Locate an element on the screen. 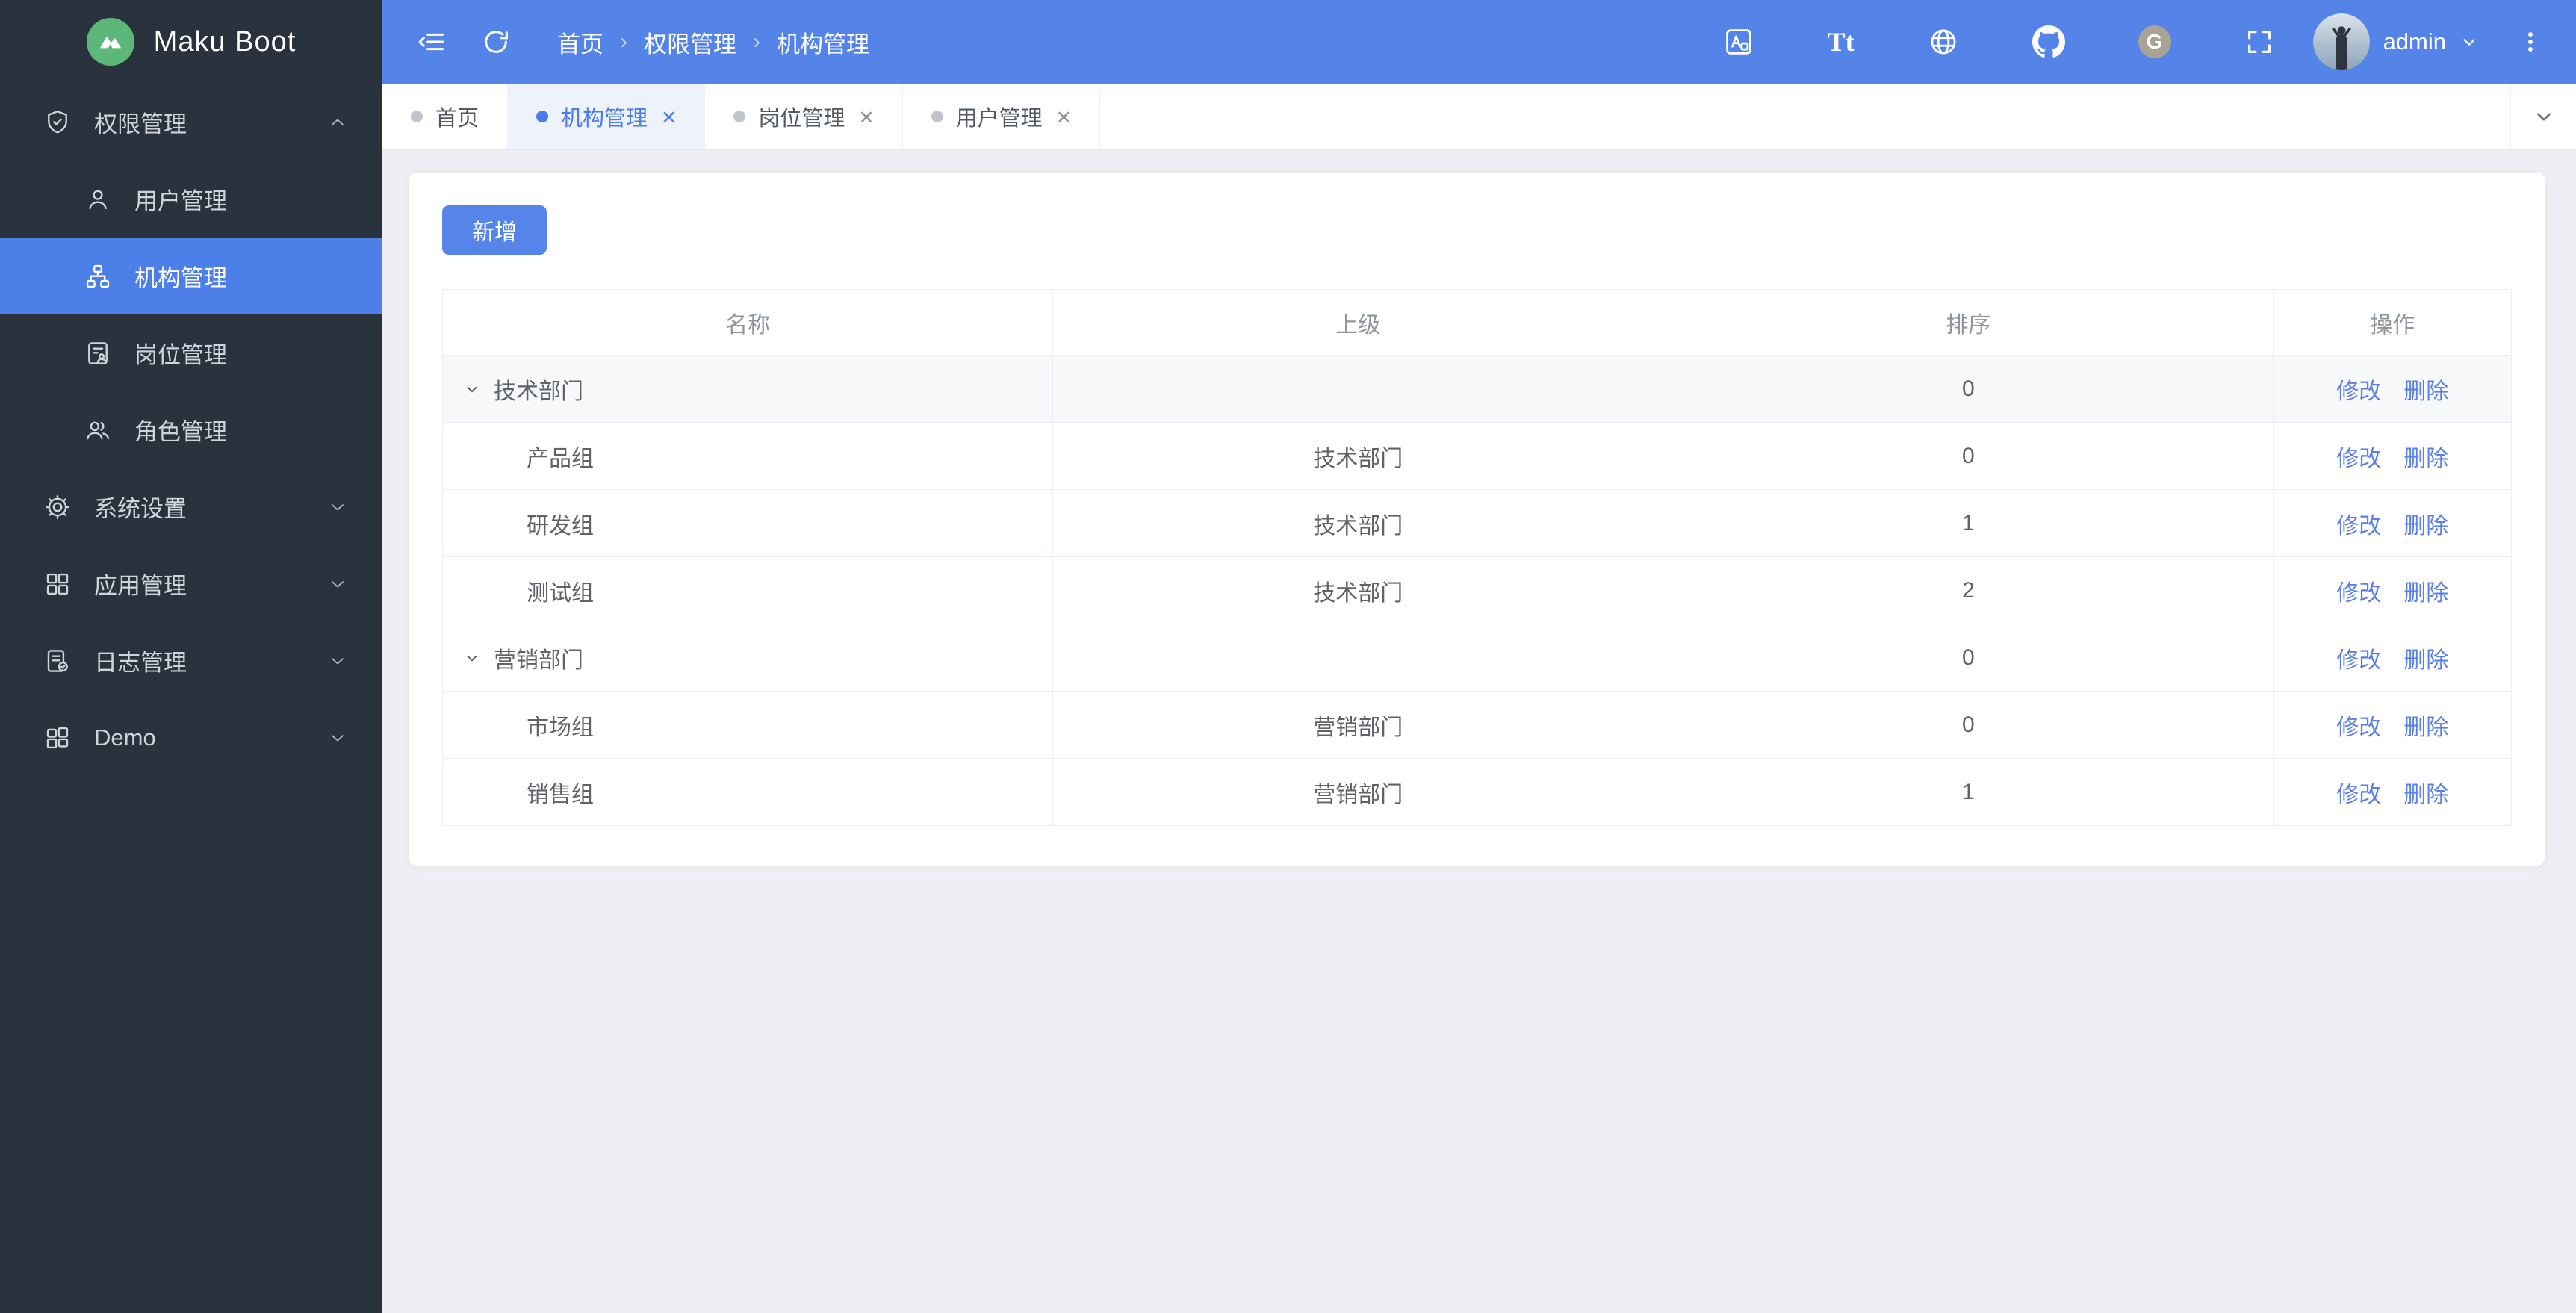  kebab-menu-icon is located at coordinates (2531, 42).